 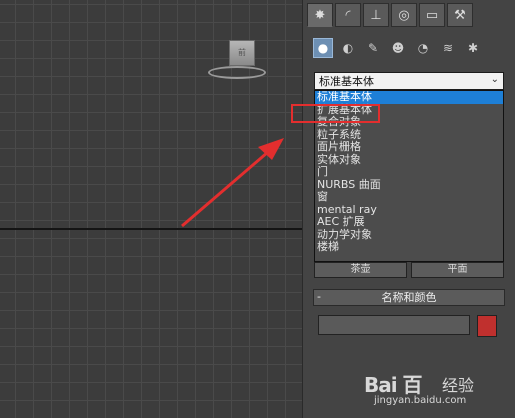 What do you see at coordinates (409, 172) in the screenshot?
I see `dropdown-item-doors: 门` at bounding box center [409, 172].